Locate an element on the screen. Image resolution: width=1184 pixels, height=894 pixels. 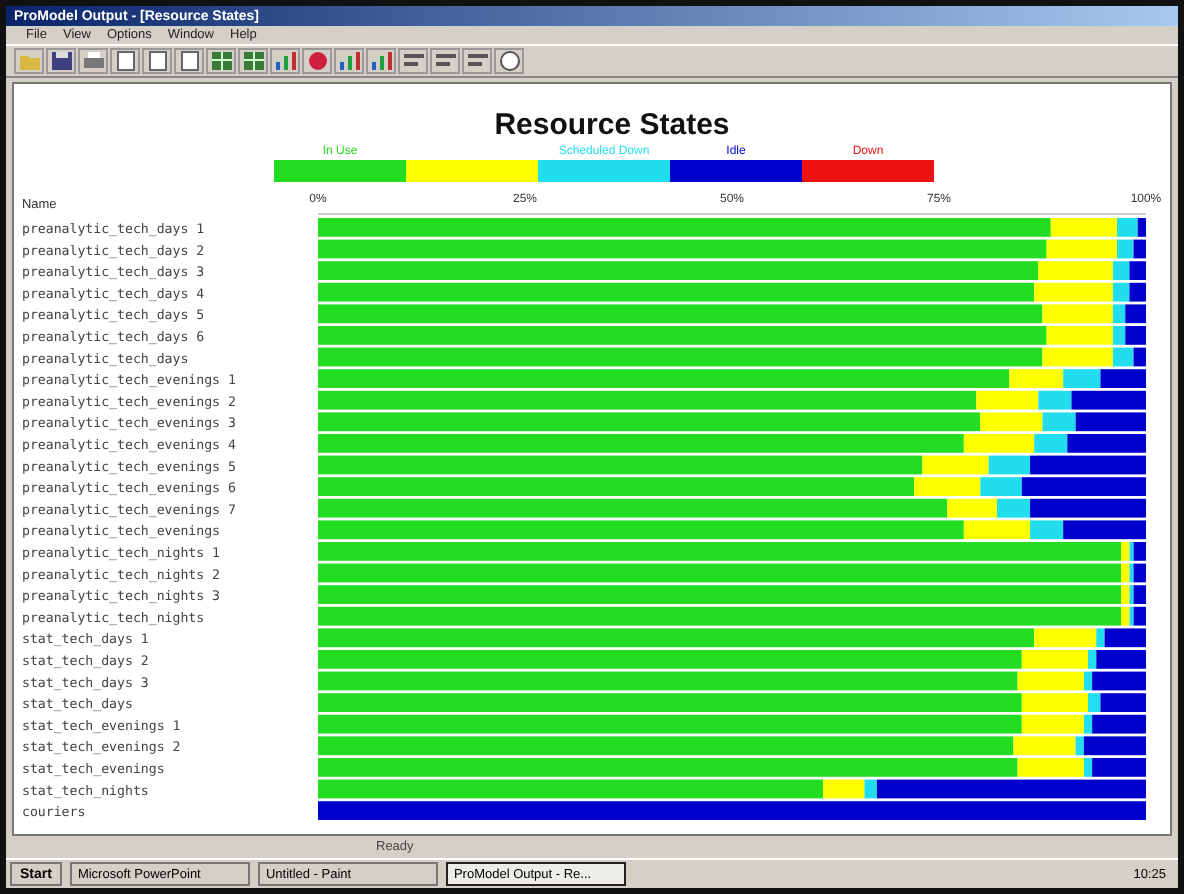
save-icon is located at coordinates (61, 61).